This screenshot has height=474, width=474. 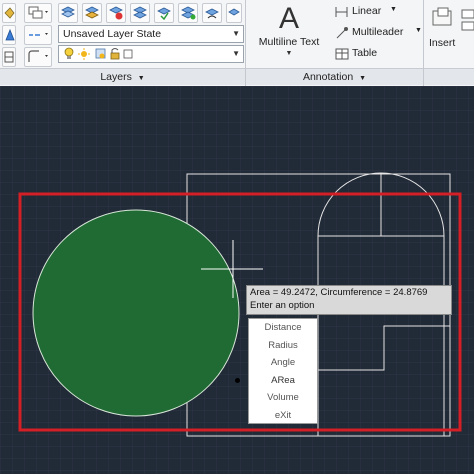 I want to click on layer-lock-icon, so click(x=164, y=14).